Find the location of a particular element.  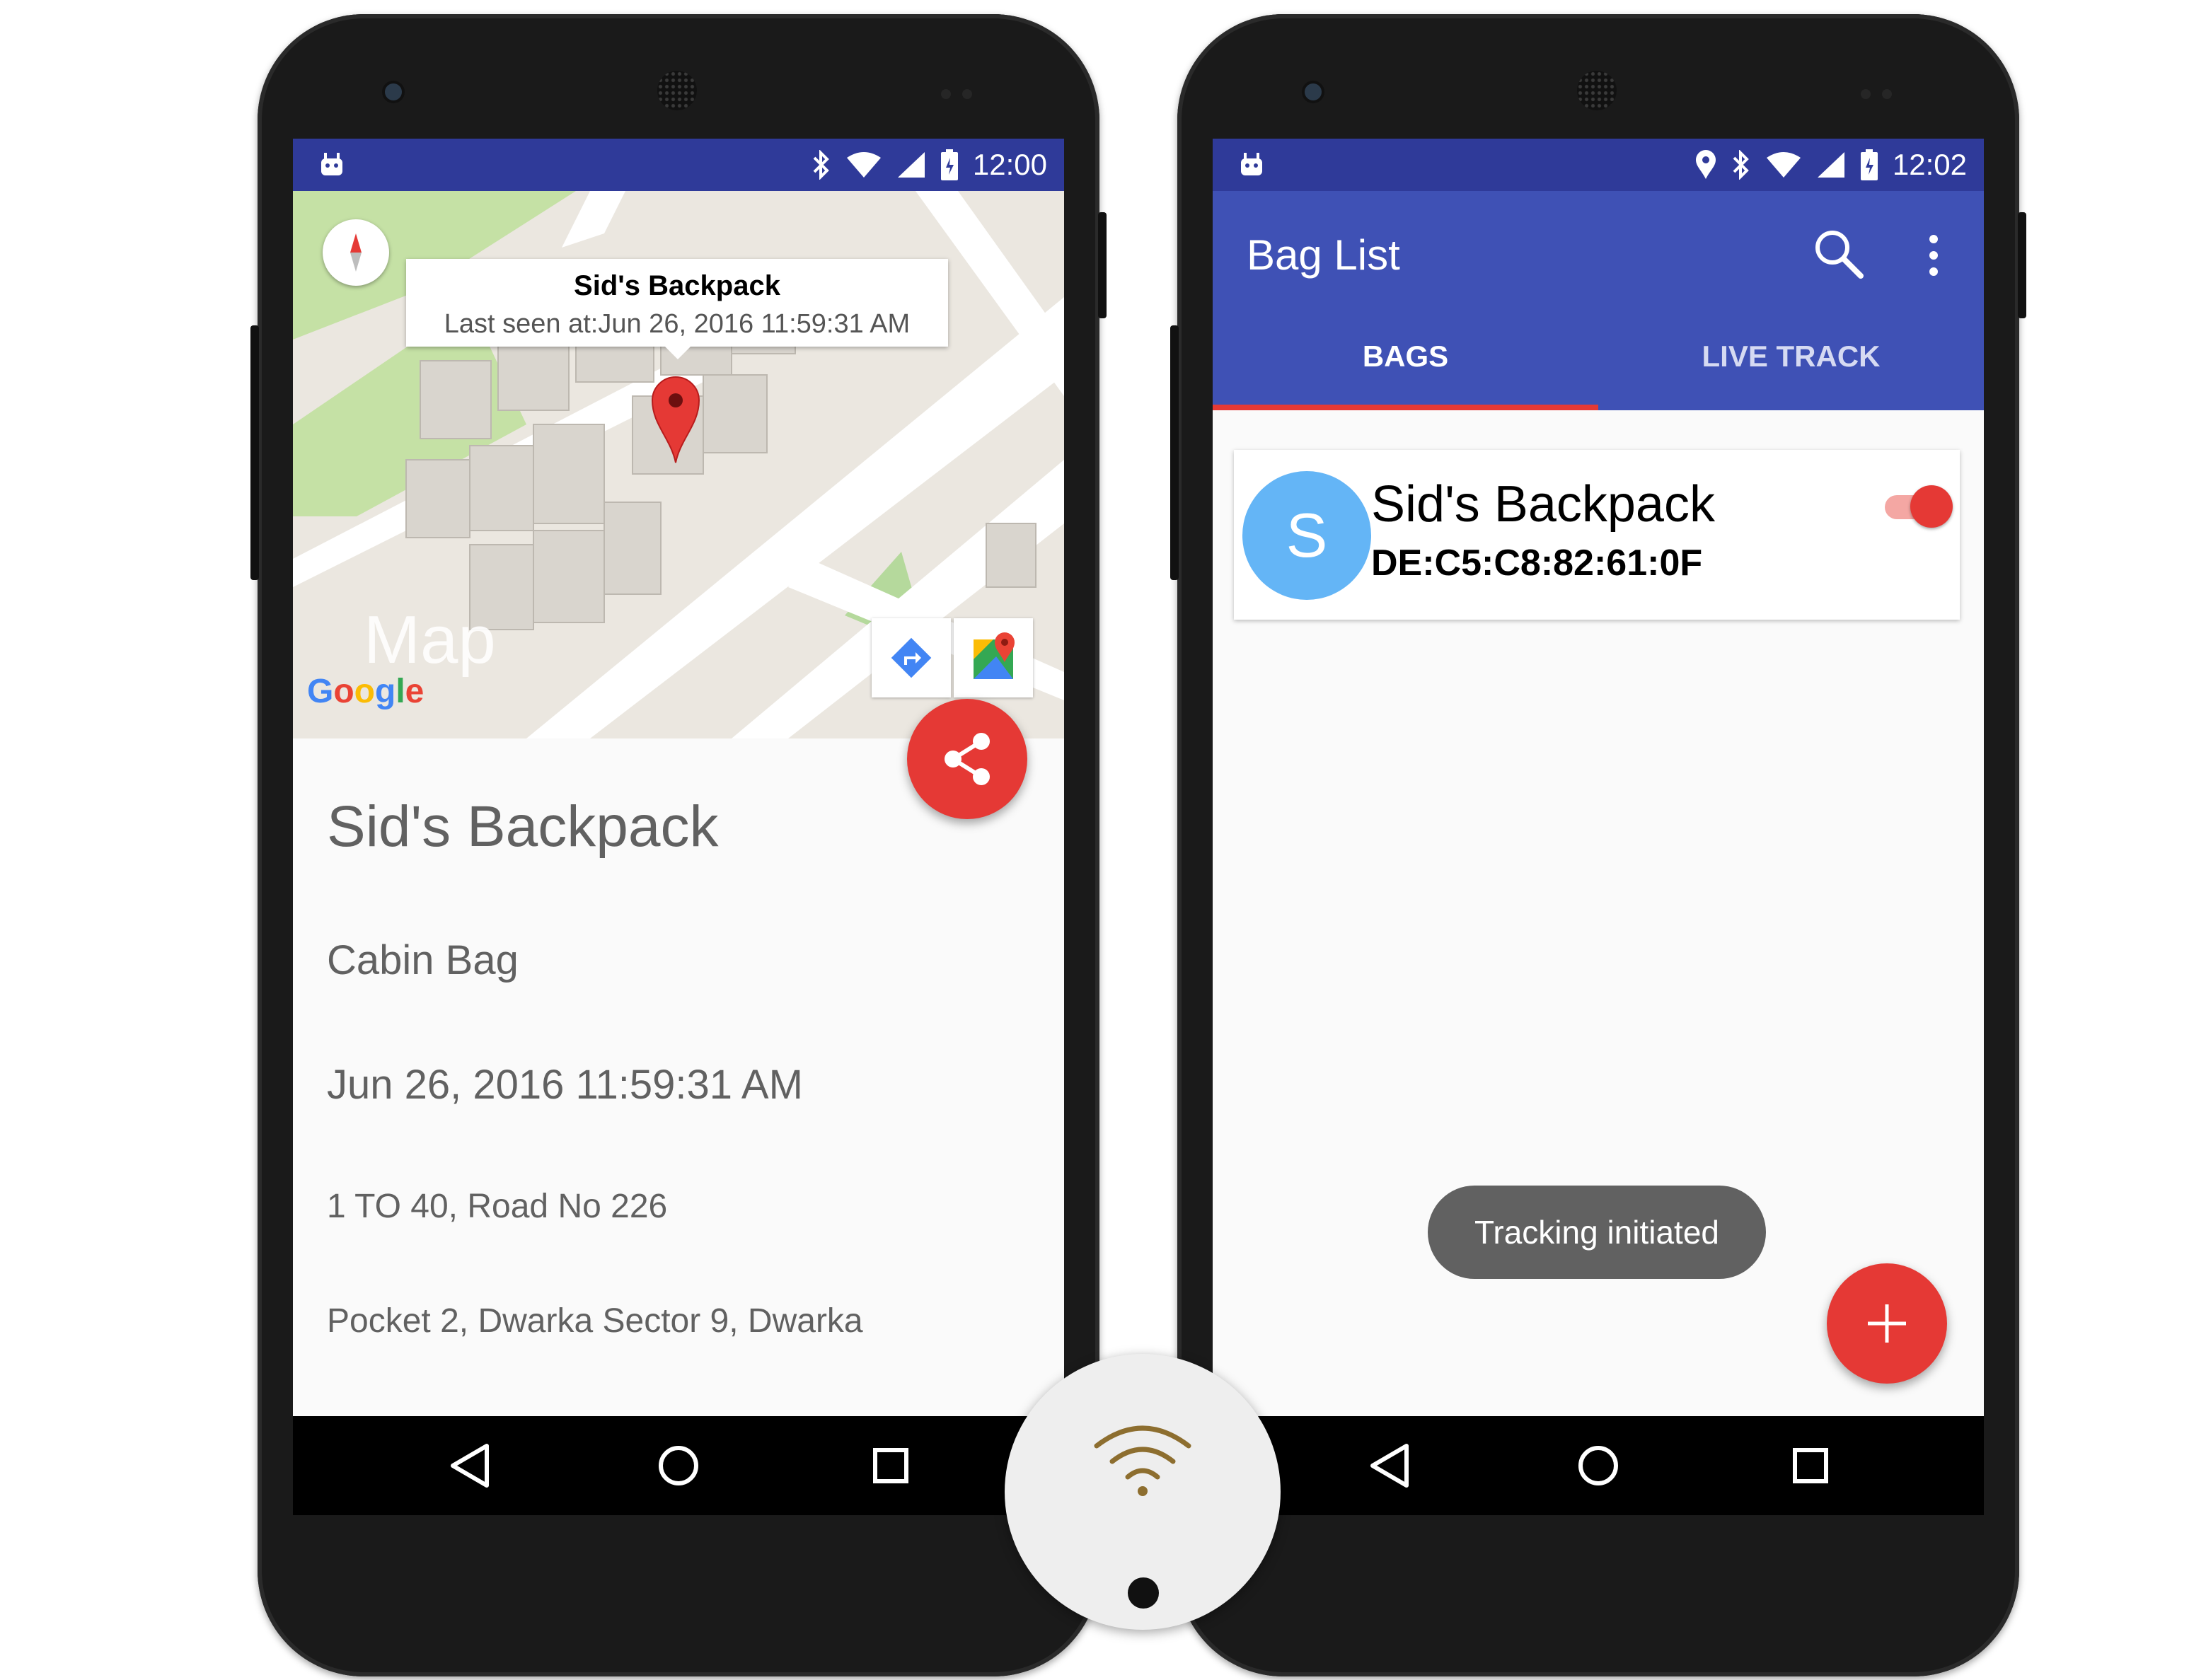

add-icon is located at coordinates (1887, 1323).